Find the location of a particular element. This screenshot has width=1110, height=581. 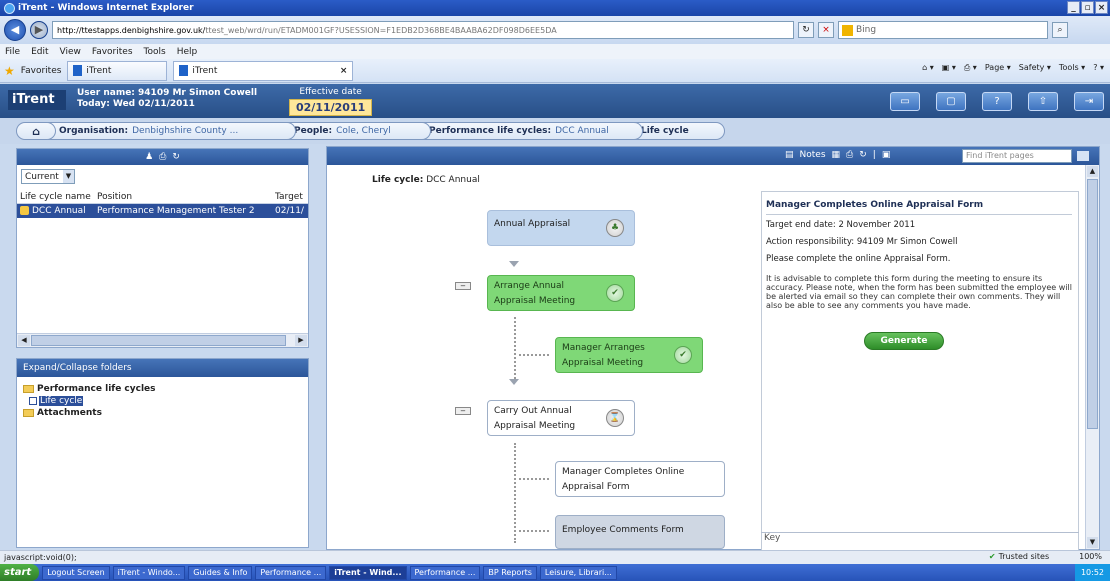

back-button: ◀ is located at coordinates (15, 30).